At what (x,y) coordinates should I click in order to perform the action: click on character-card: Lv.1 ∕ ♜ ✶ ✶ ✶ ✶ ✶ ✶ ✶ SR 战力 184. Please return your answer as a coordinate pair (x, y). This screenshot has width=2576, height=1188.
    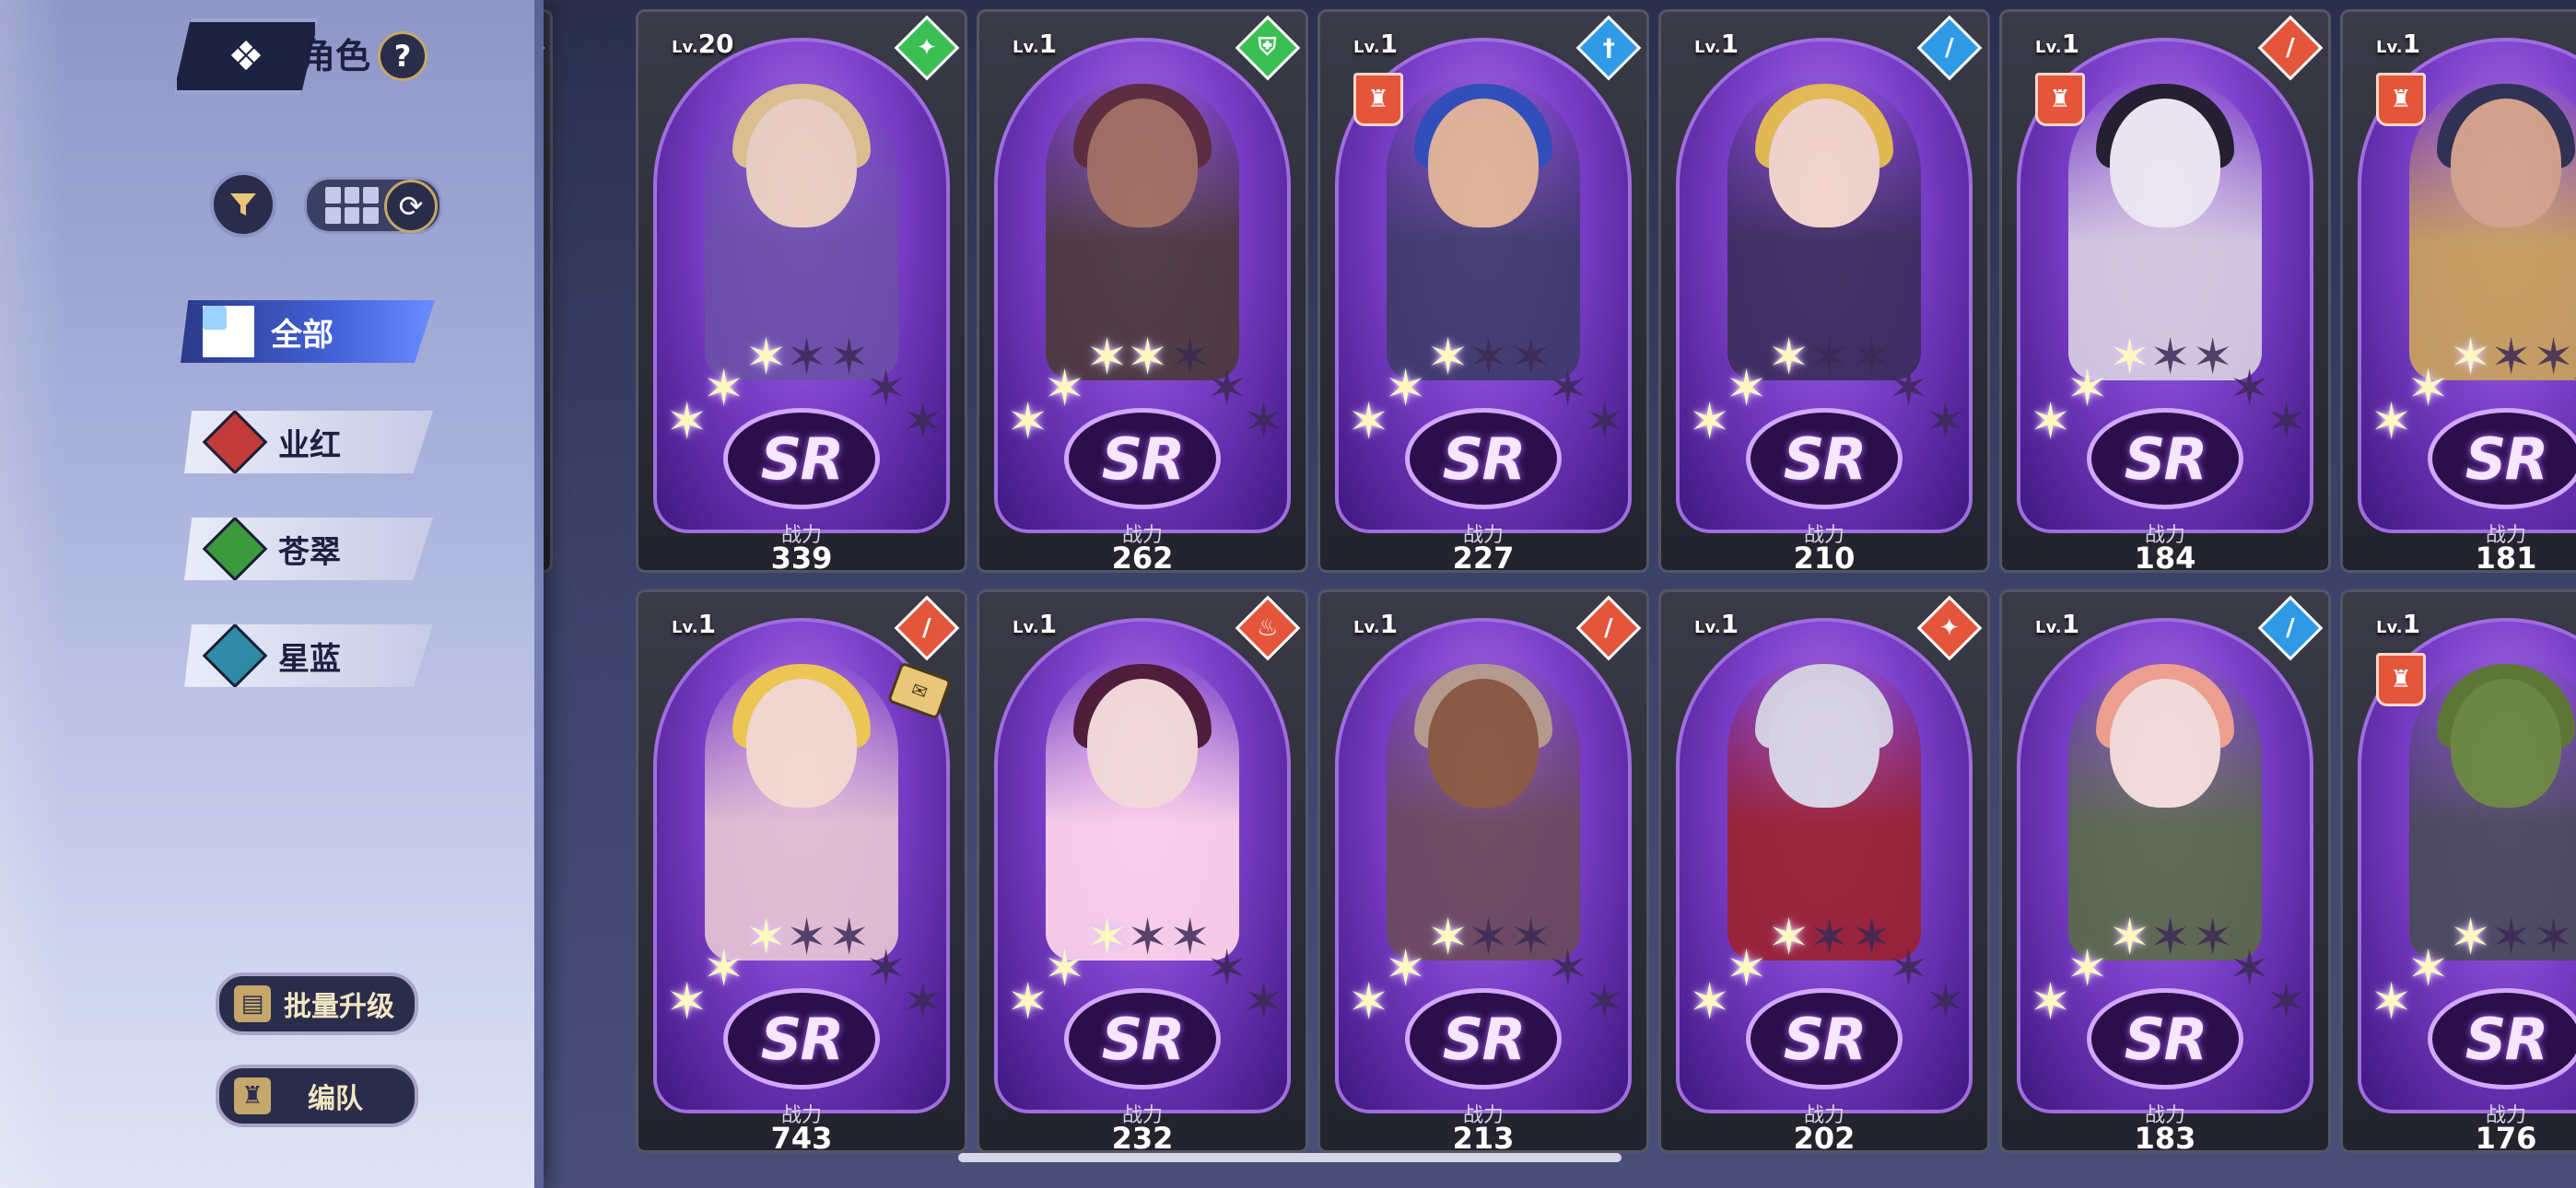
    Looking at the image, I should click on (2165, 291).